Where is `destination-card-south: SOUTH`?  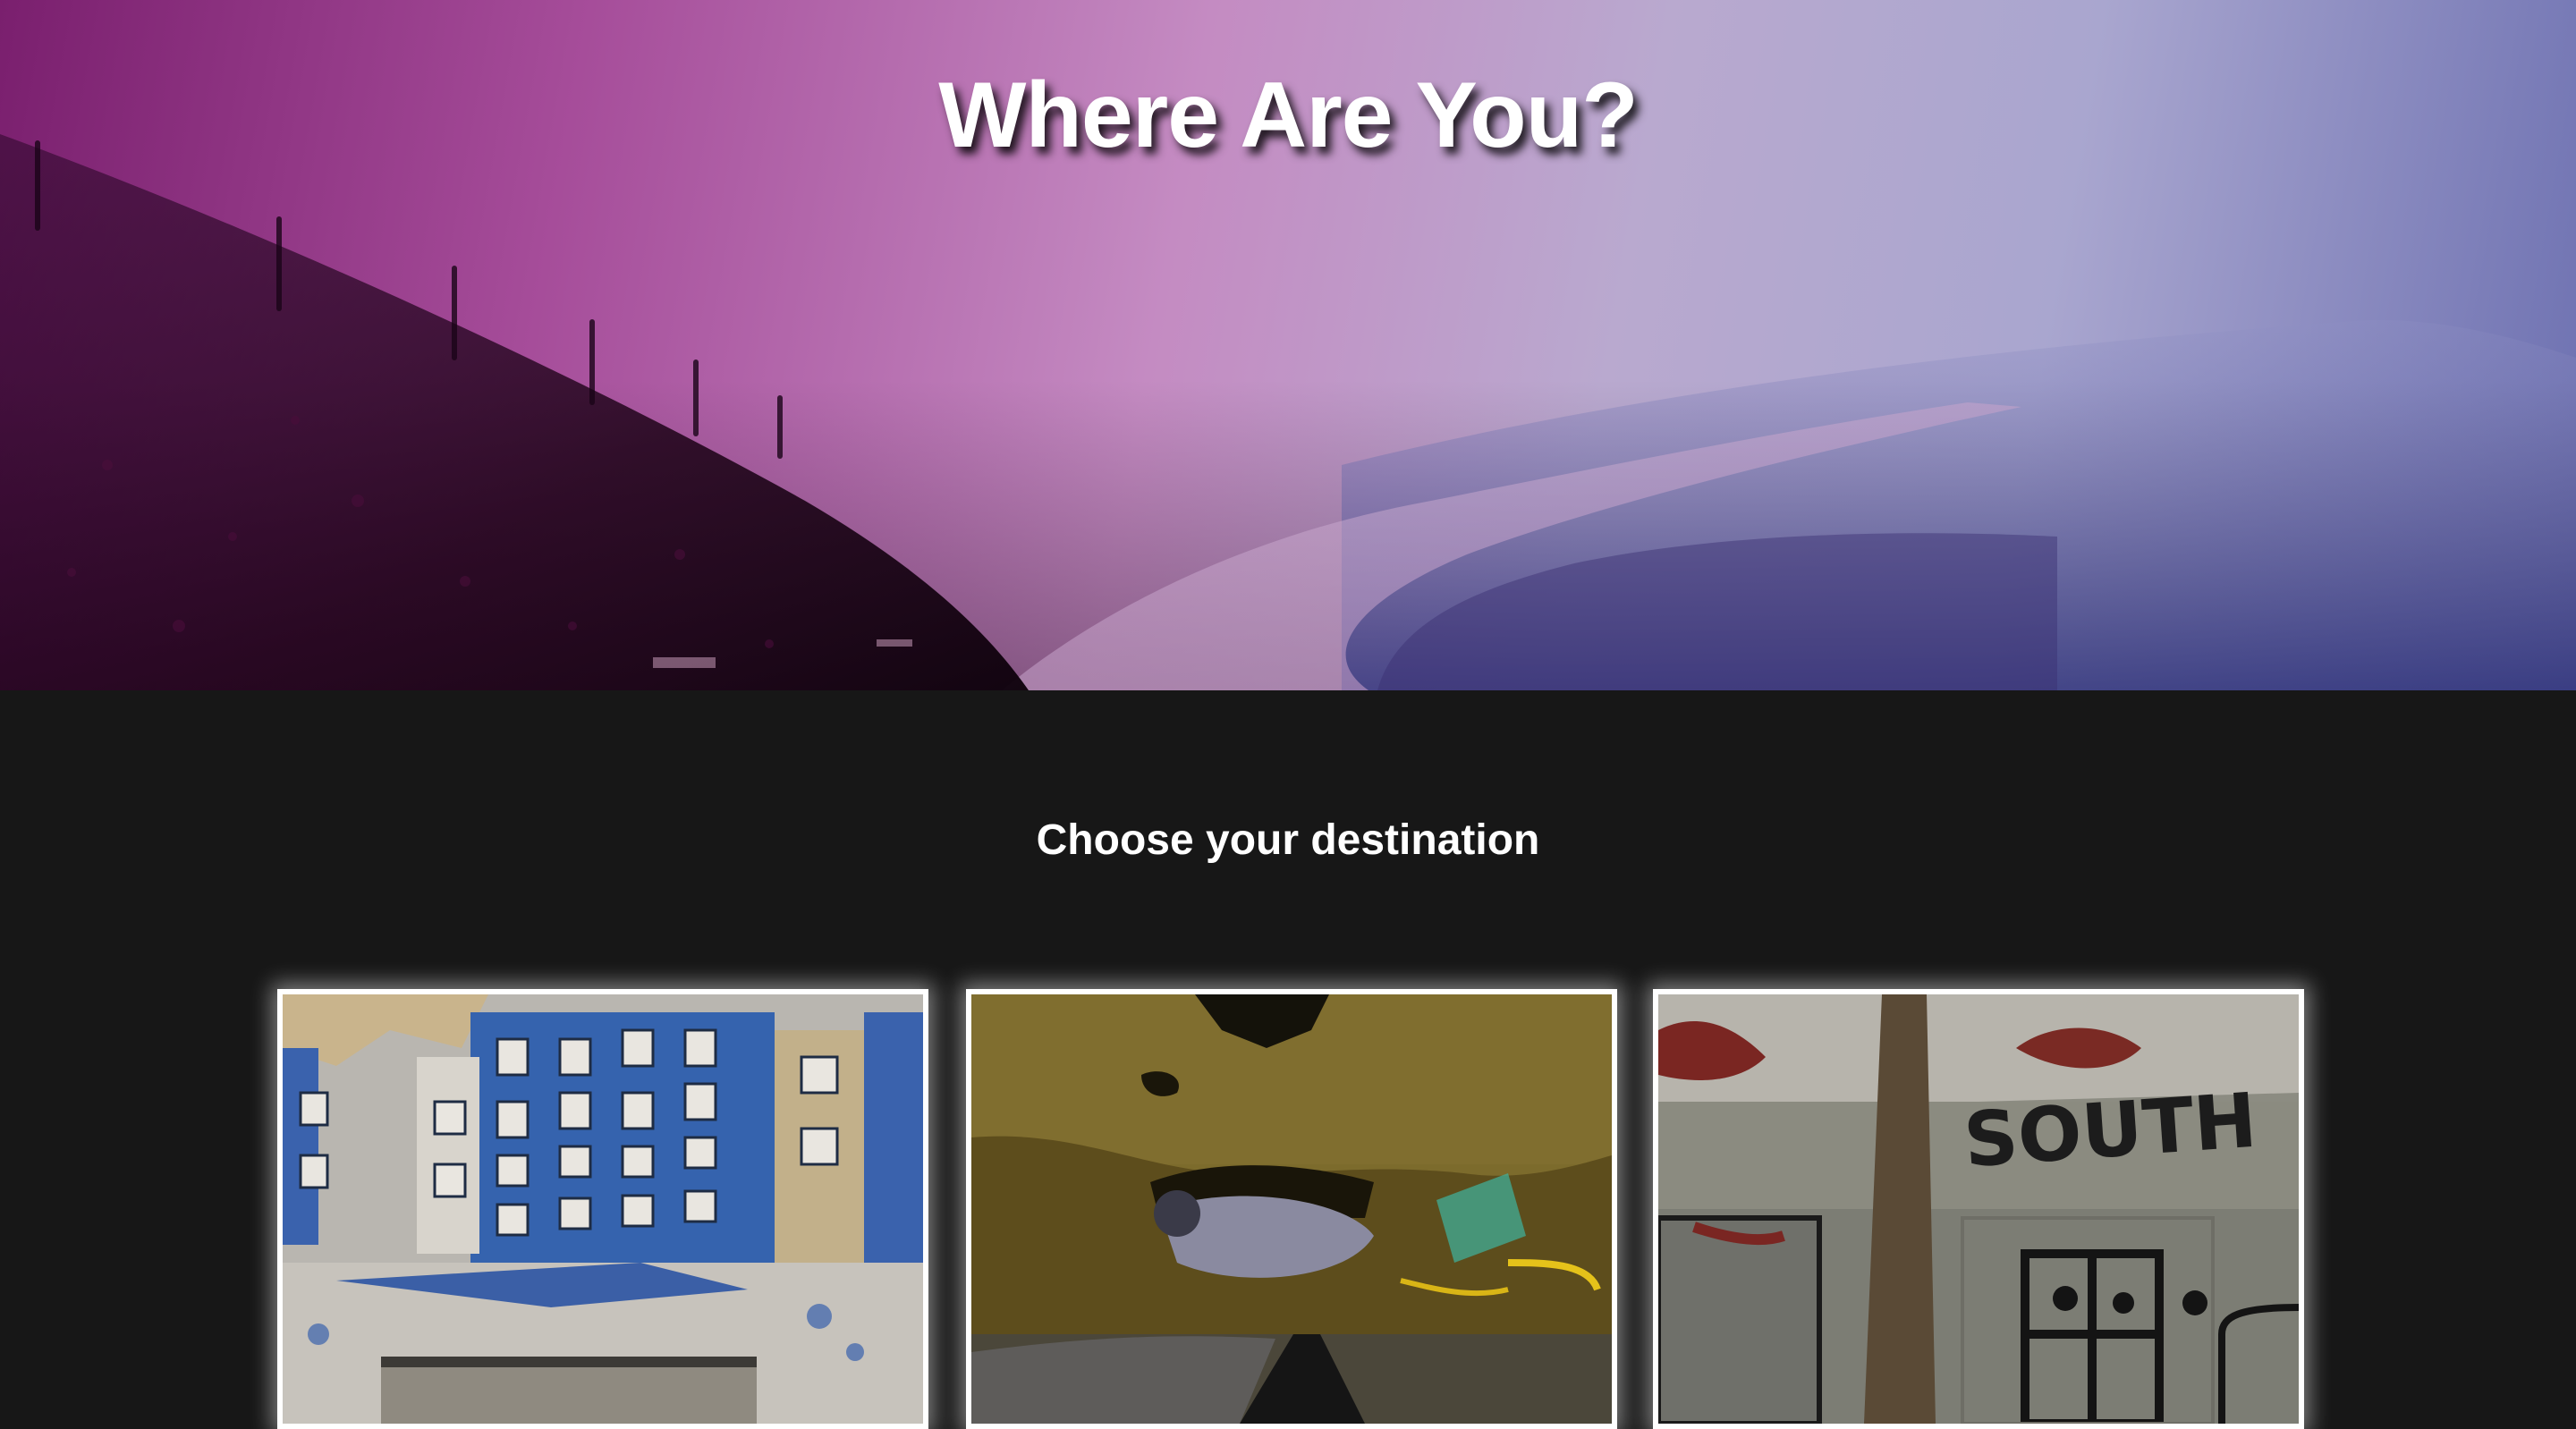 destination-card-south: SOUTH is located at coordinates (1978, 1209).